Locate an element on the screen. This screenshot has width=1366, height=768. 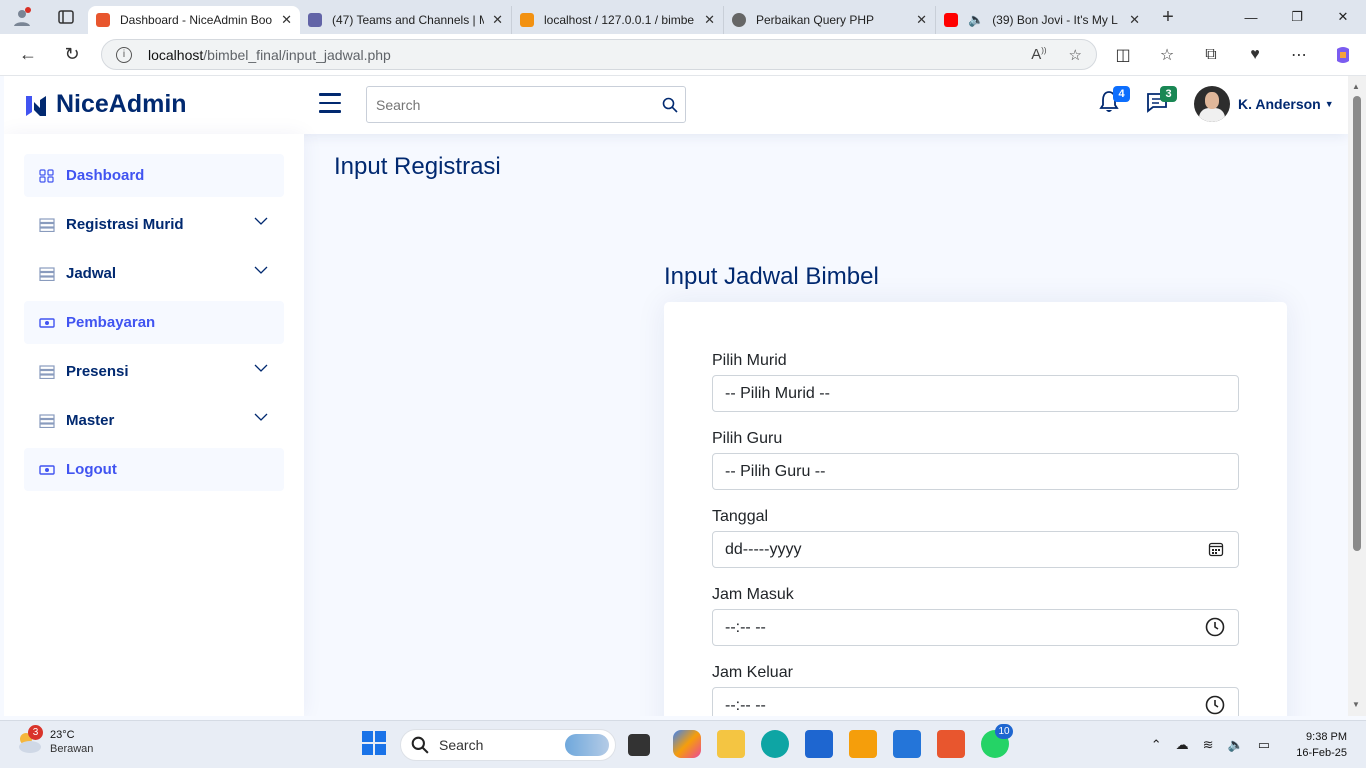
search-input is located at coordinates (515, 104).